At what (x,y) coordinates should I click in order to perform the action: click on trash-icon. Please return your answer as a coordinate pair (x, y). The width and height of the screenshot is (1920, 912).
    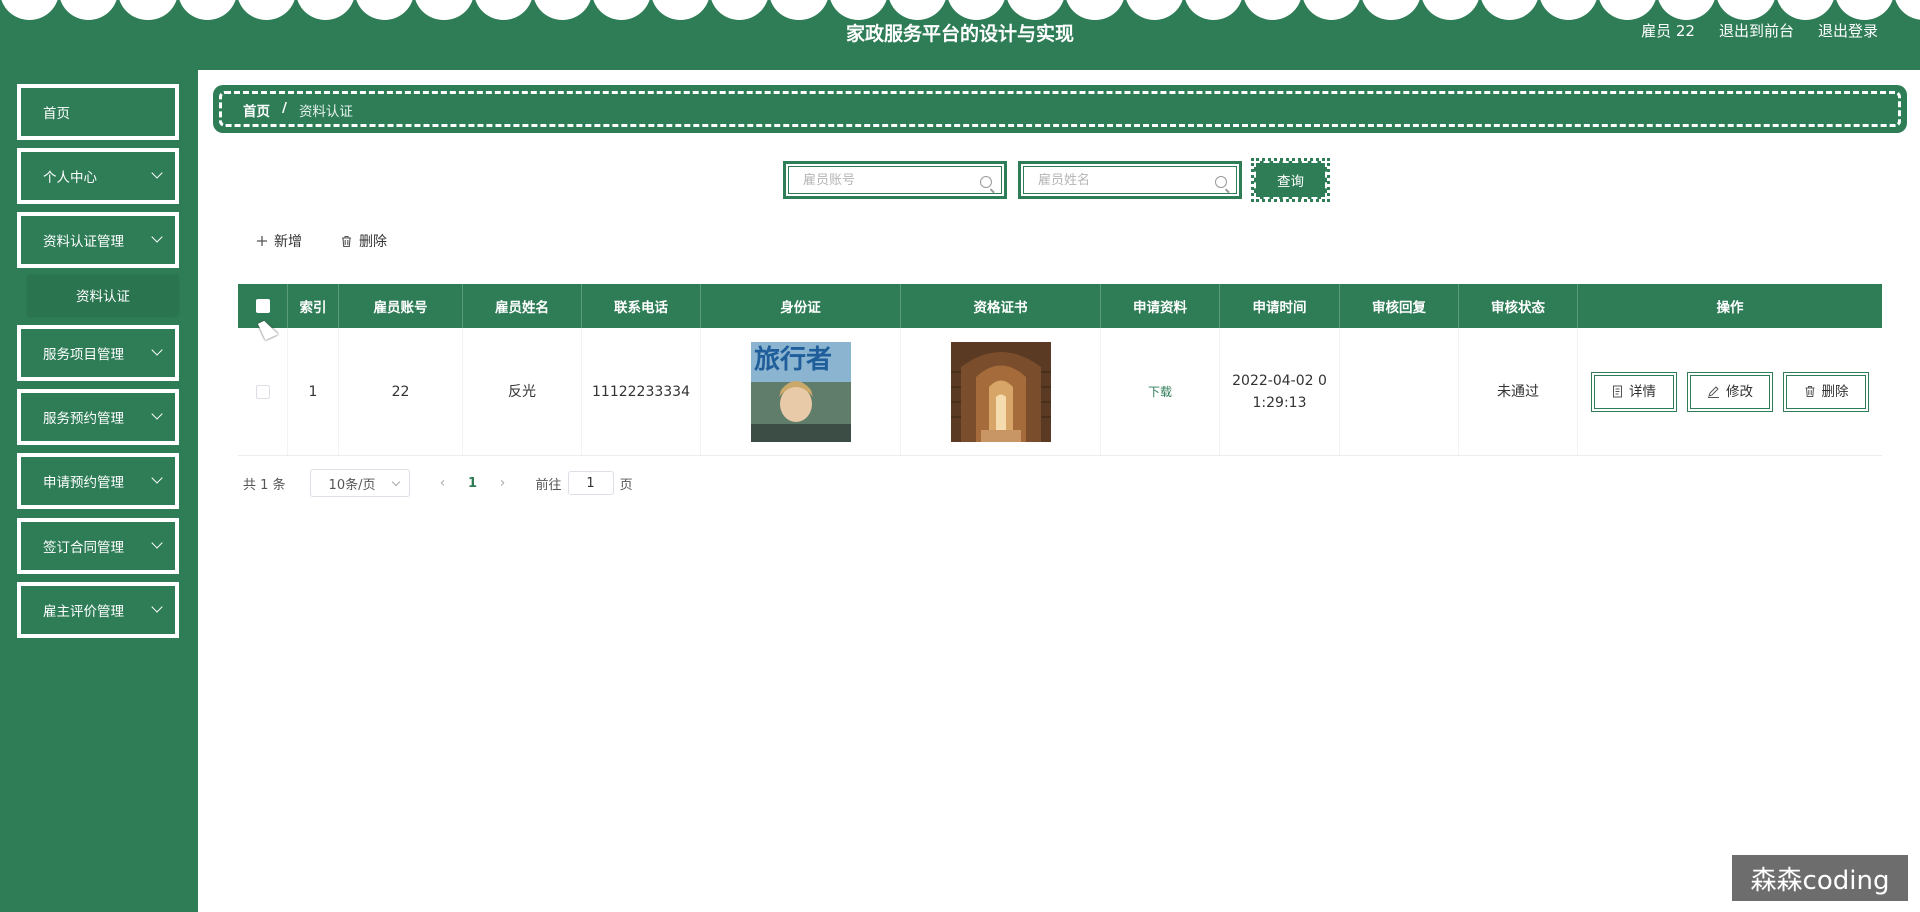
    Looking at the image, I should click on (346, 241).